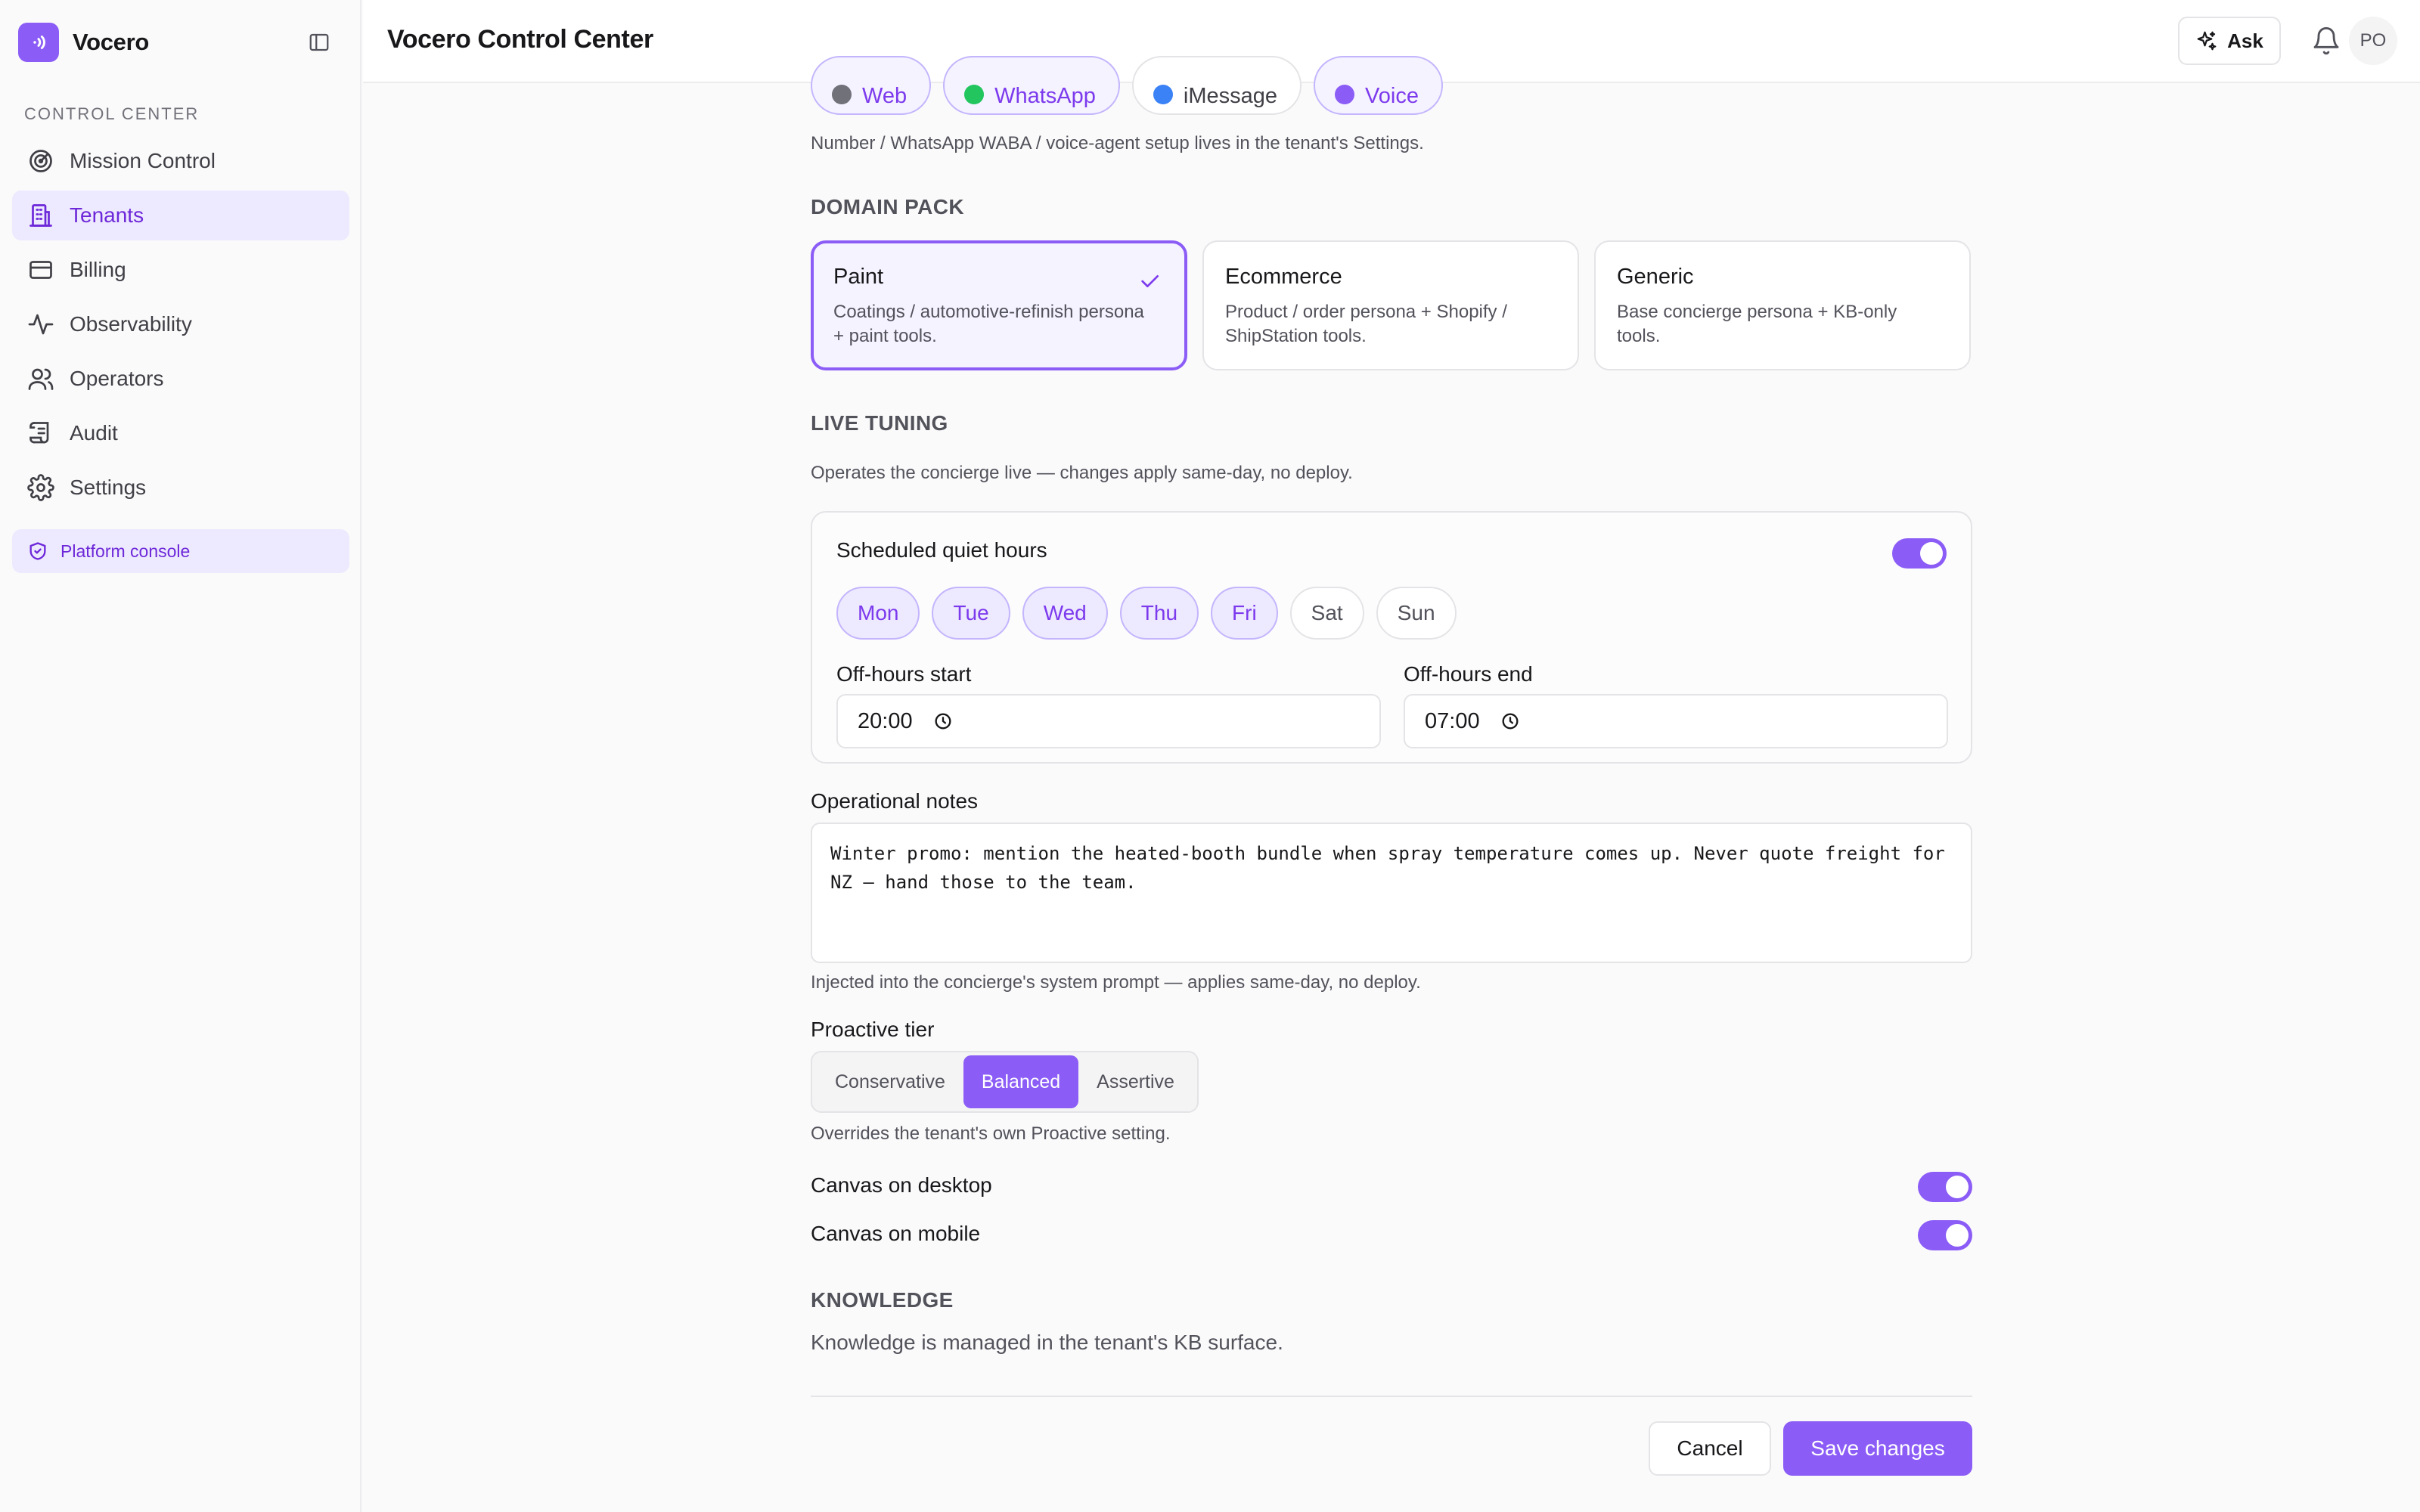 The width and height of the screenshot is (2420, 1512). Describe the element at coordinates (1135, 1081) in the screenshot. I see `proactive-assertive: Assertive` at that location.